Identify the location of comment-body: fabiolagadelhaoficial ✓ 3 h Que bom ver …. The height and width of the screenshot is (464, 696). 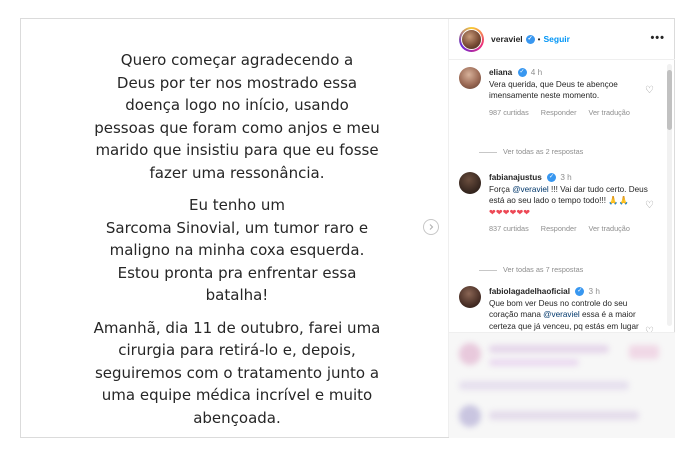
(569, 309).